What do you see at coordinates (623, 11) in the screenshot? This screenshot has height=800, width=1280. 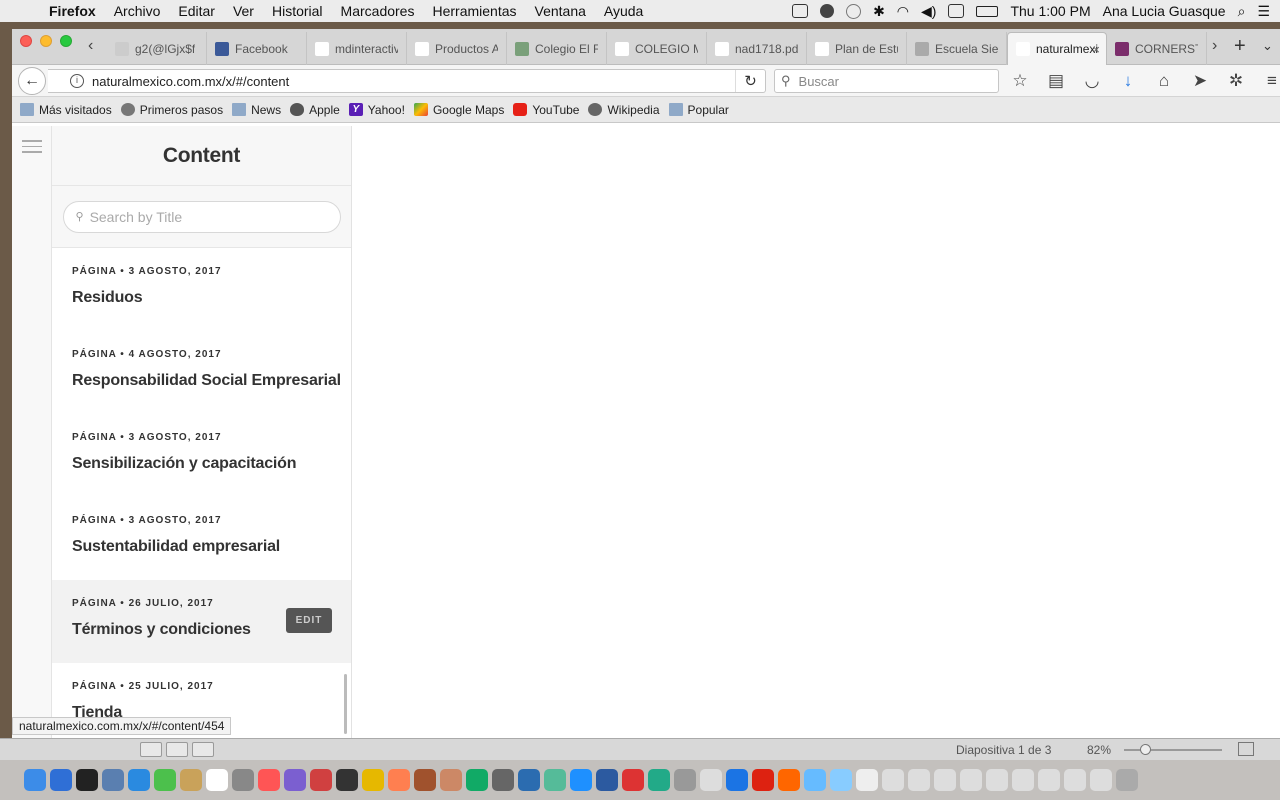 I see `menu-ayuda: Ayuda` at bounding box center [623, 11].